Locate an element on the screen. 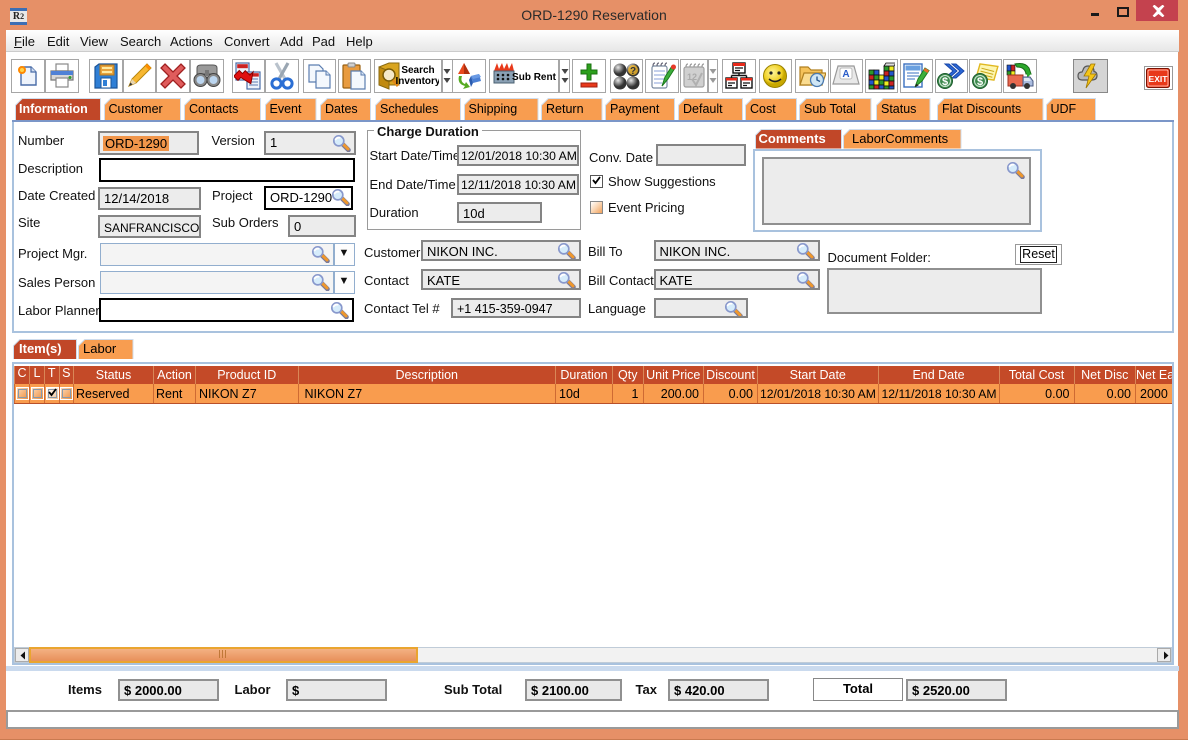 This screenshot has width=1188, height=740. svg-text: Sub Rent is located at coordinates (534, 77).